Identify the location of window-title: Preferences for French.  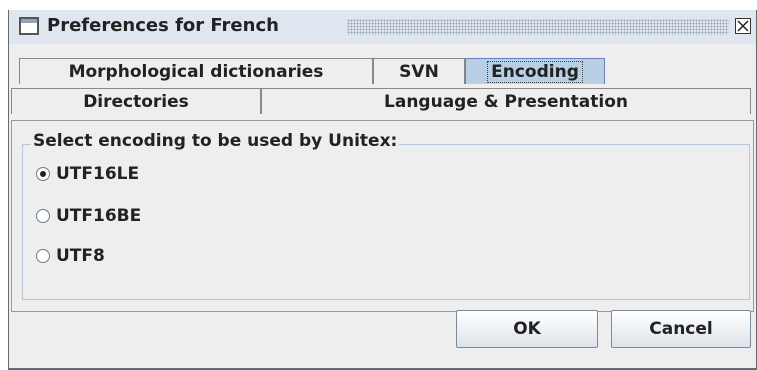
(163, 25).